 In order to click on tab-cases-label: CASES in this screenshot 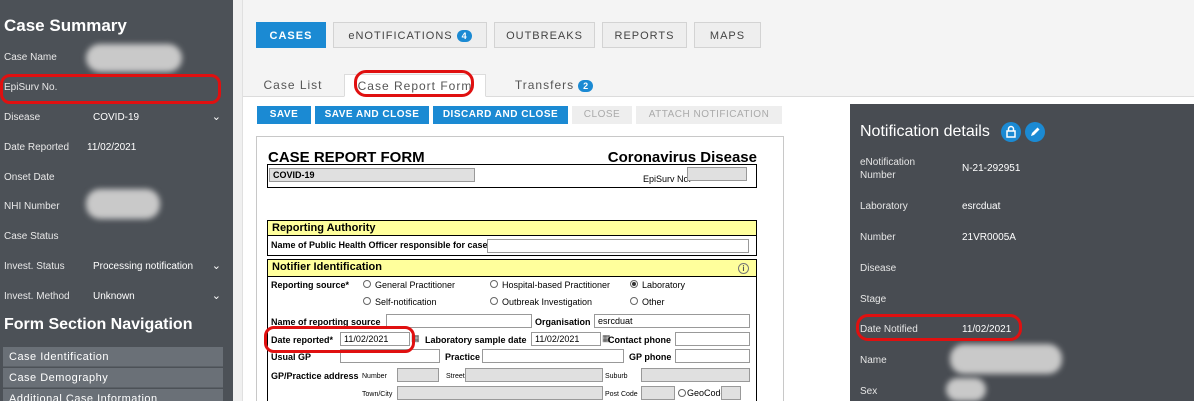, I will do `click(291, 36)`.